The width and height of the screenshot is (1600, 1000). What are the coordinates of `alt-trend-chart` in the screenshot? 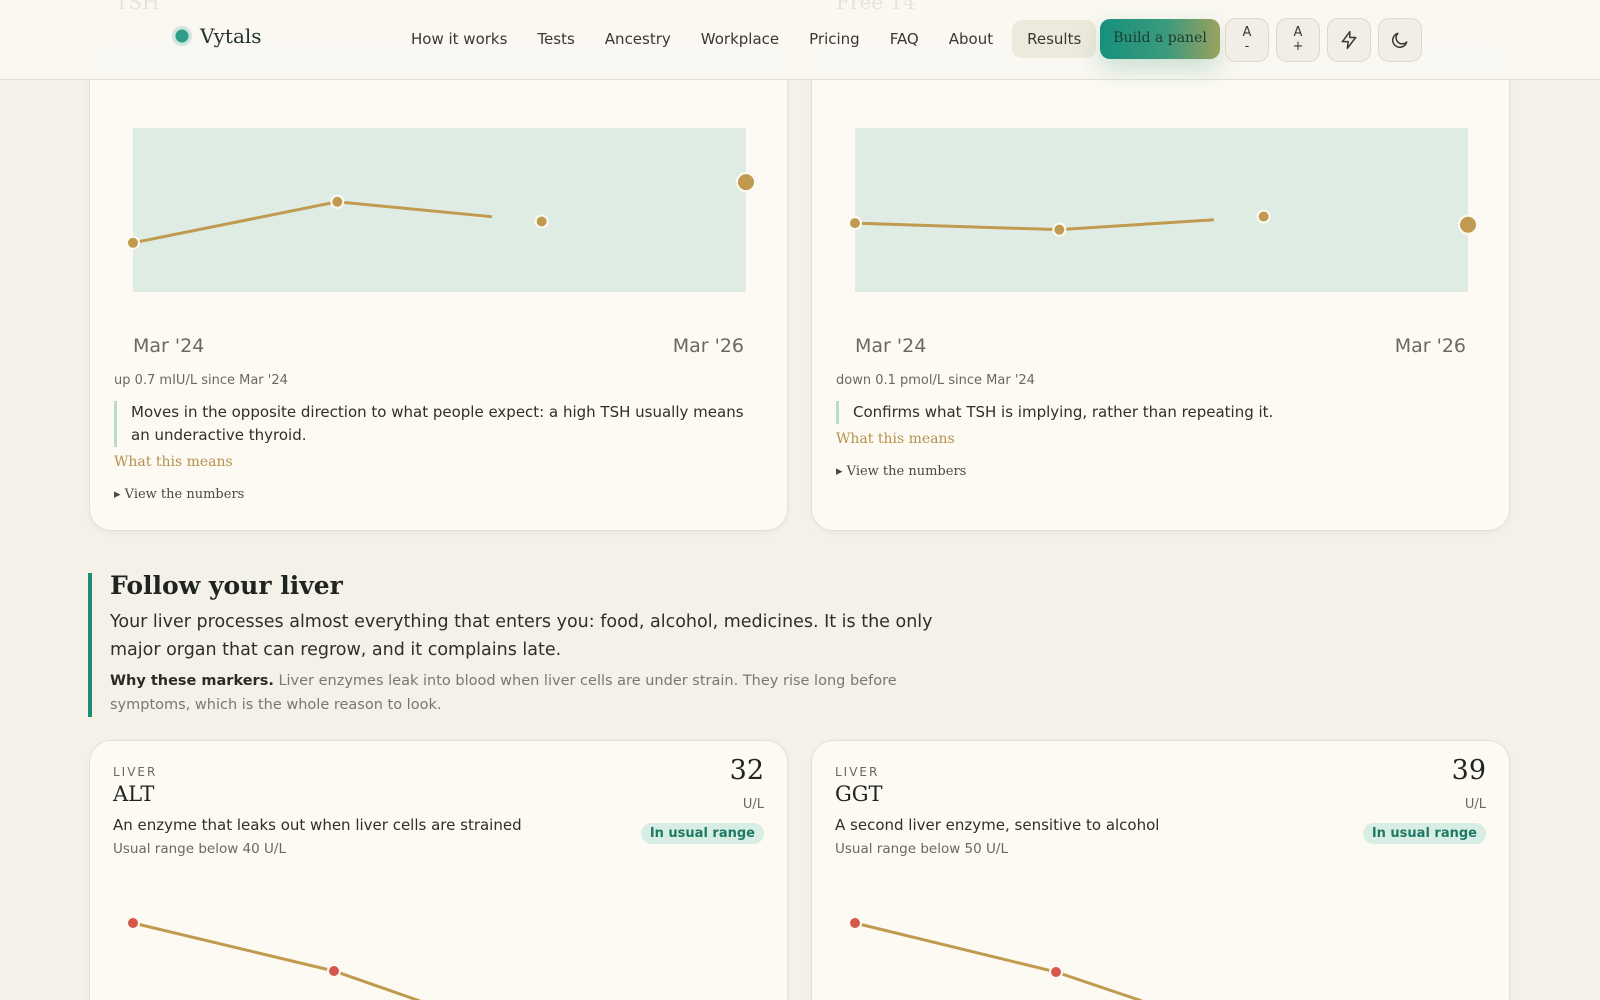 It's located at (273, 958).